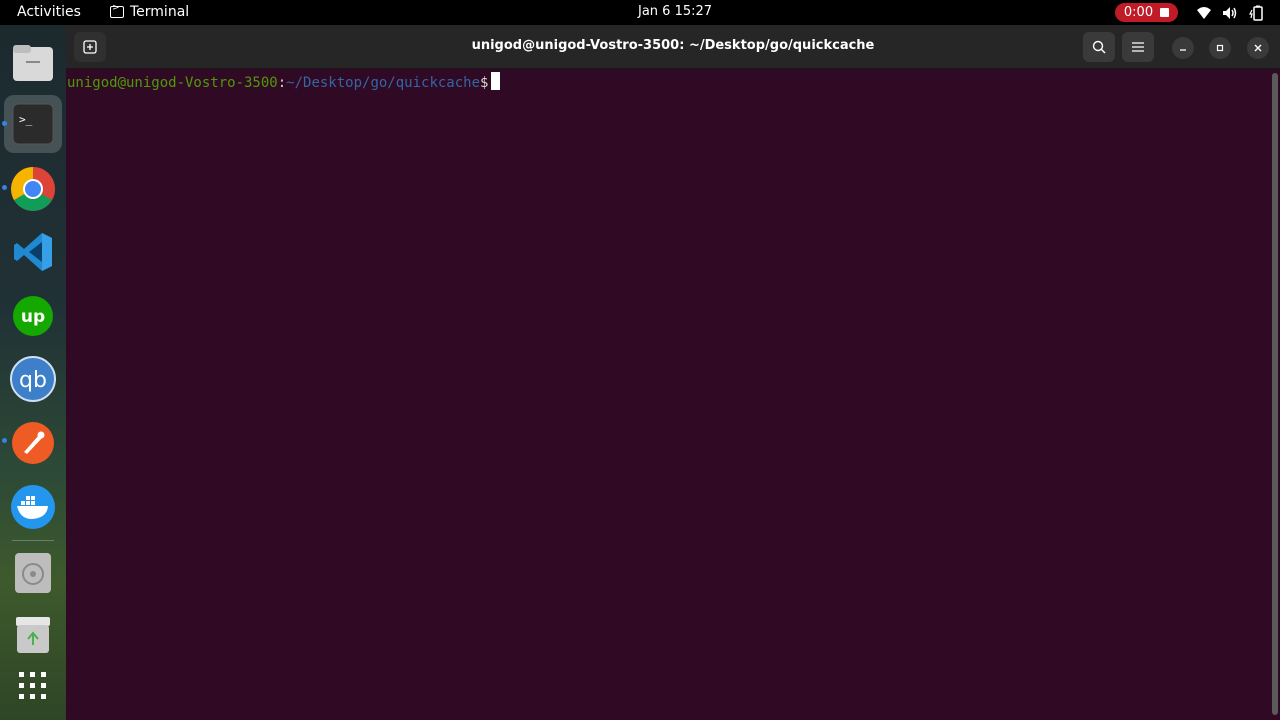 The image size is (1280, 720). I want to click on minimize-icon, so click(1183, 50).